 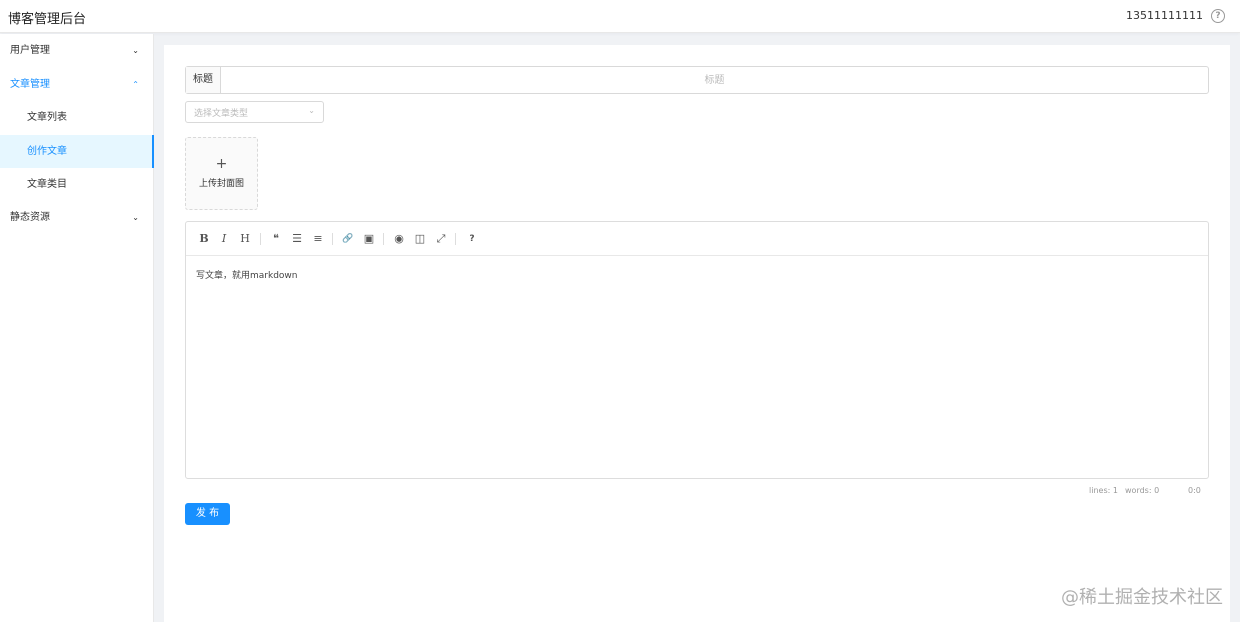 I want to click on unordered-list-icon: ☰, so click(x=297, y=239).